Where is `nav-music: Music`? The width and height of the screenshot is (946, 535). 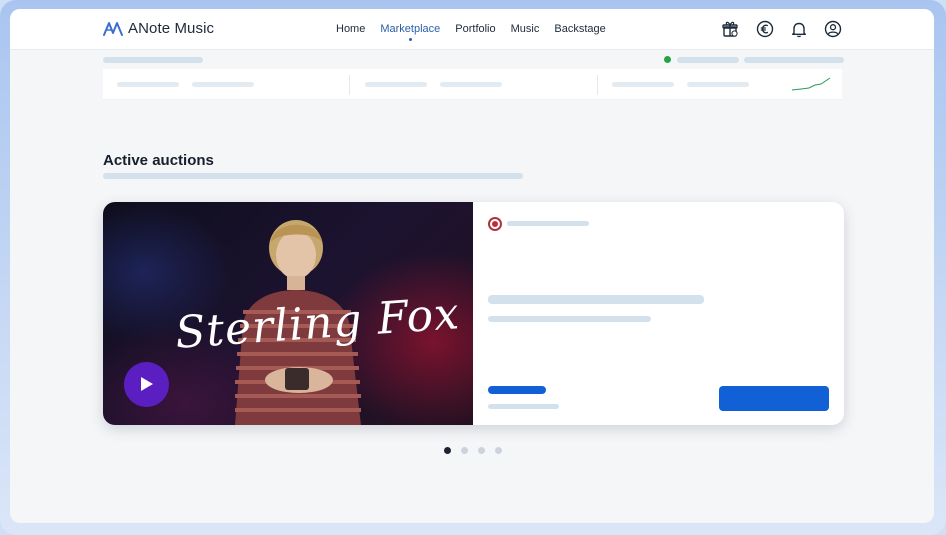 nav-music: Music is located at coordinates (525, 29).